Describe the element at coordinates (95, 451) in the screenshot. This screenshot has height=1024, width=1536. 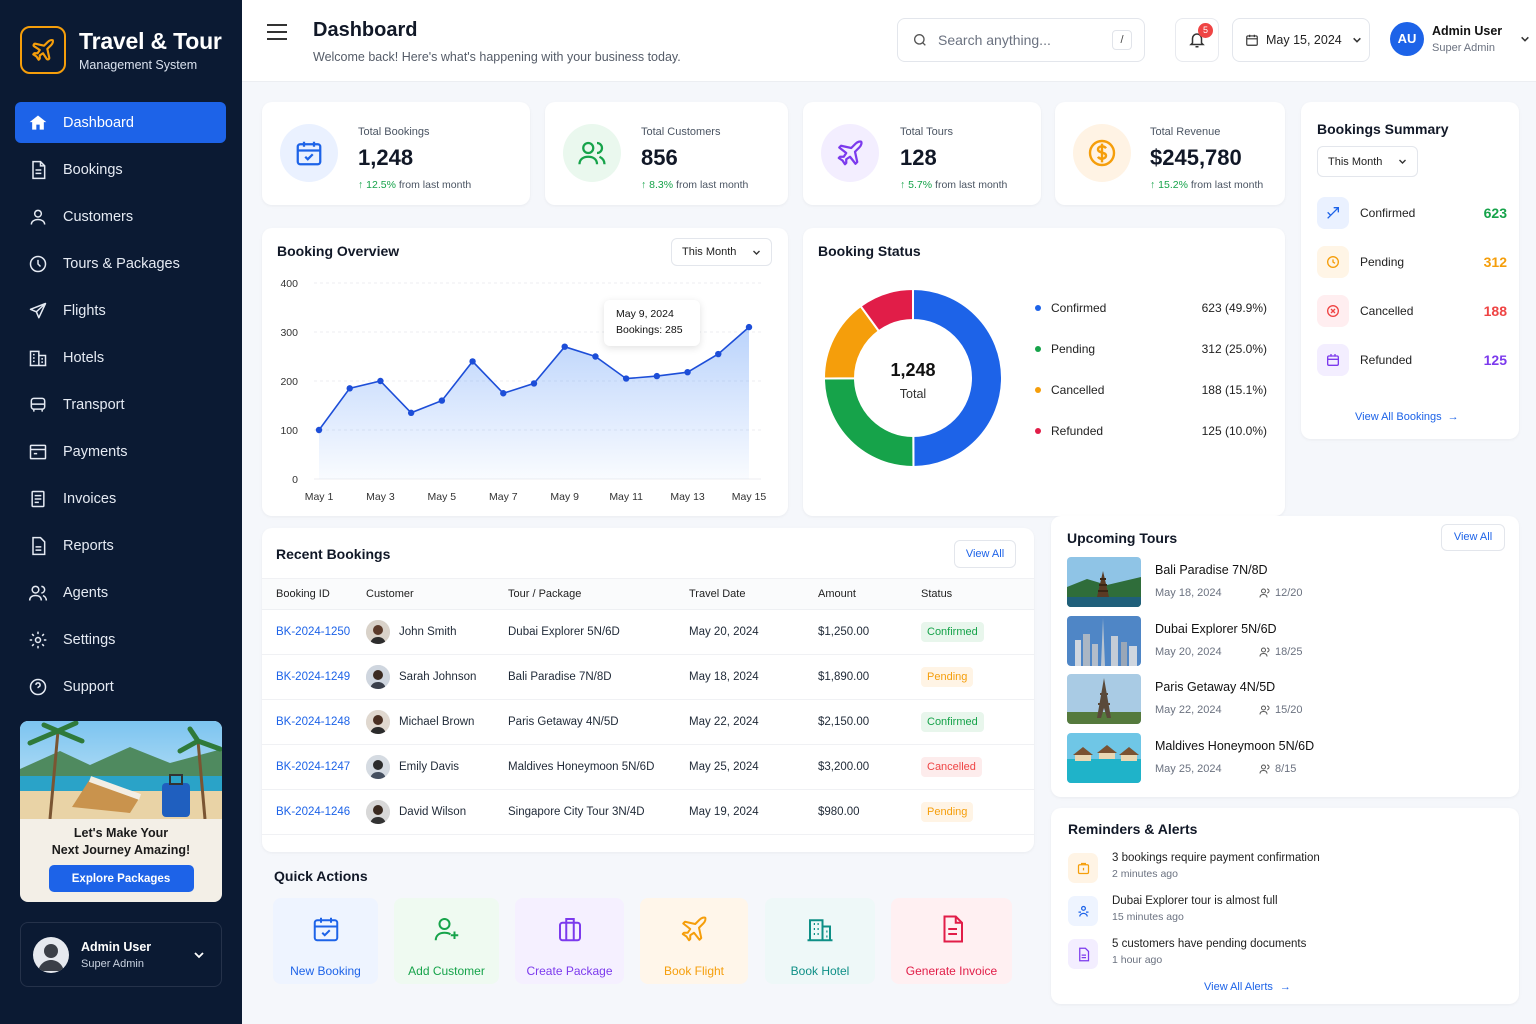
I see `sidebar-item-label: Payments` at that location.